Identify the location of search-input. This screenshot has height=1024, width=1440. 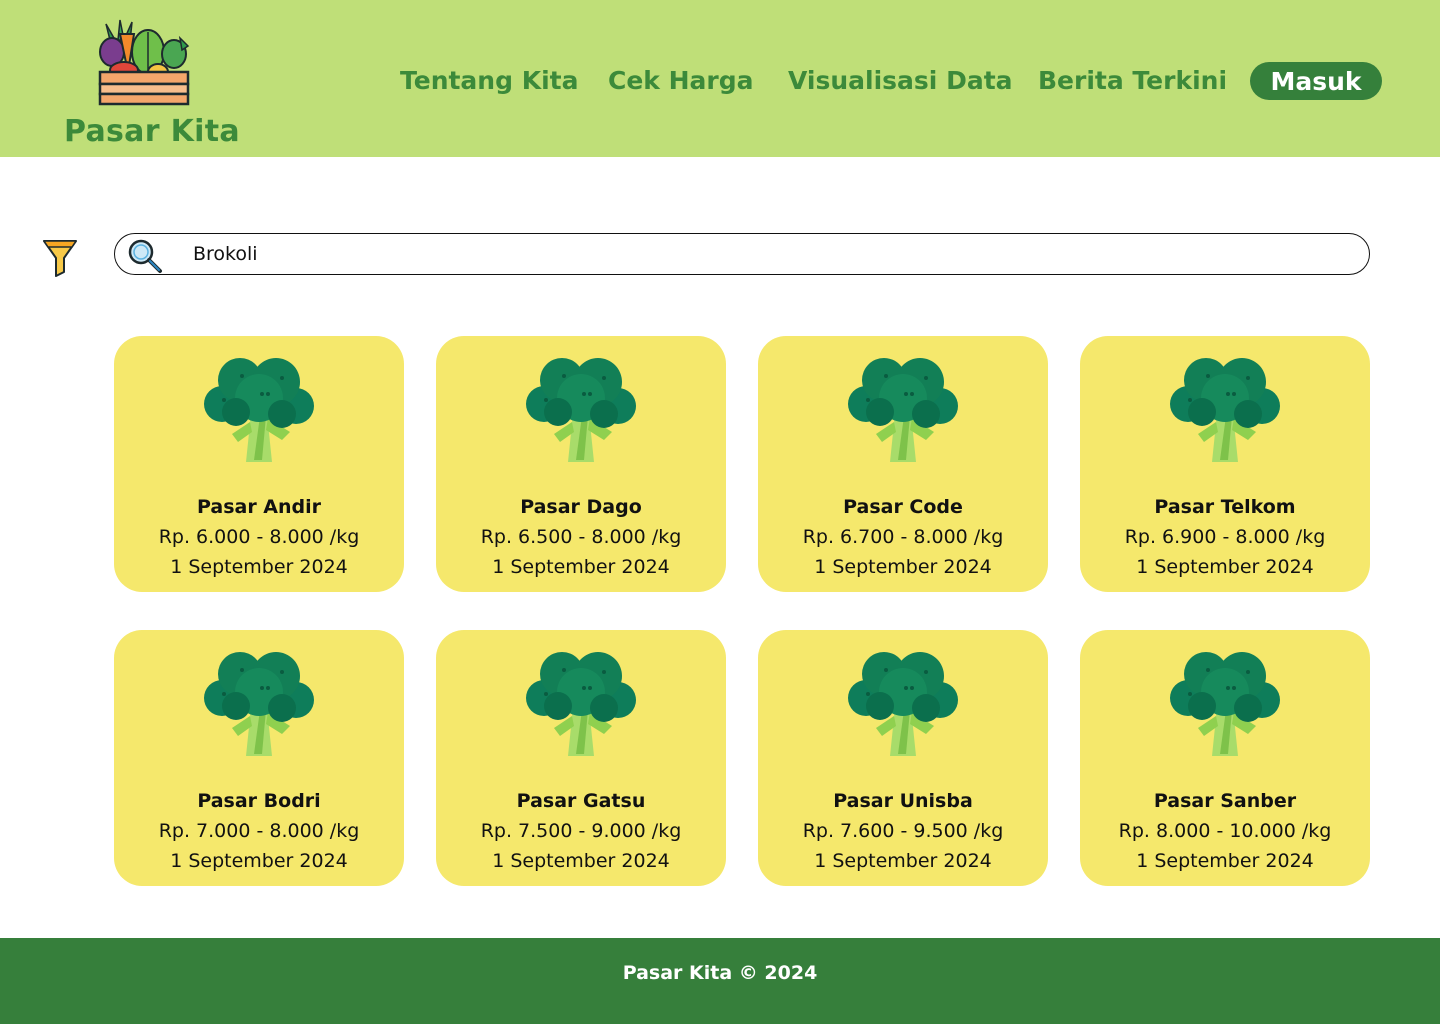
(768, 254).